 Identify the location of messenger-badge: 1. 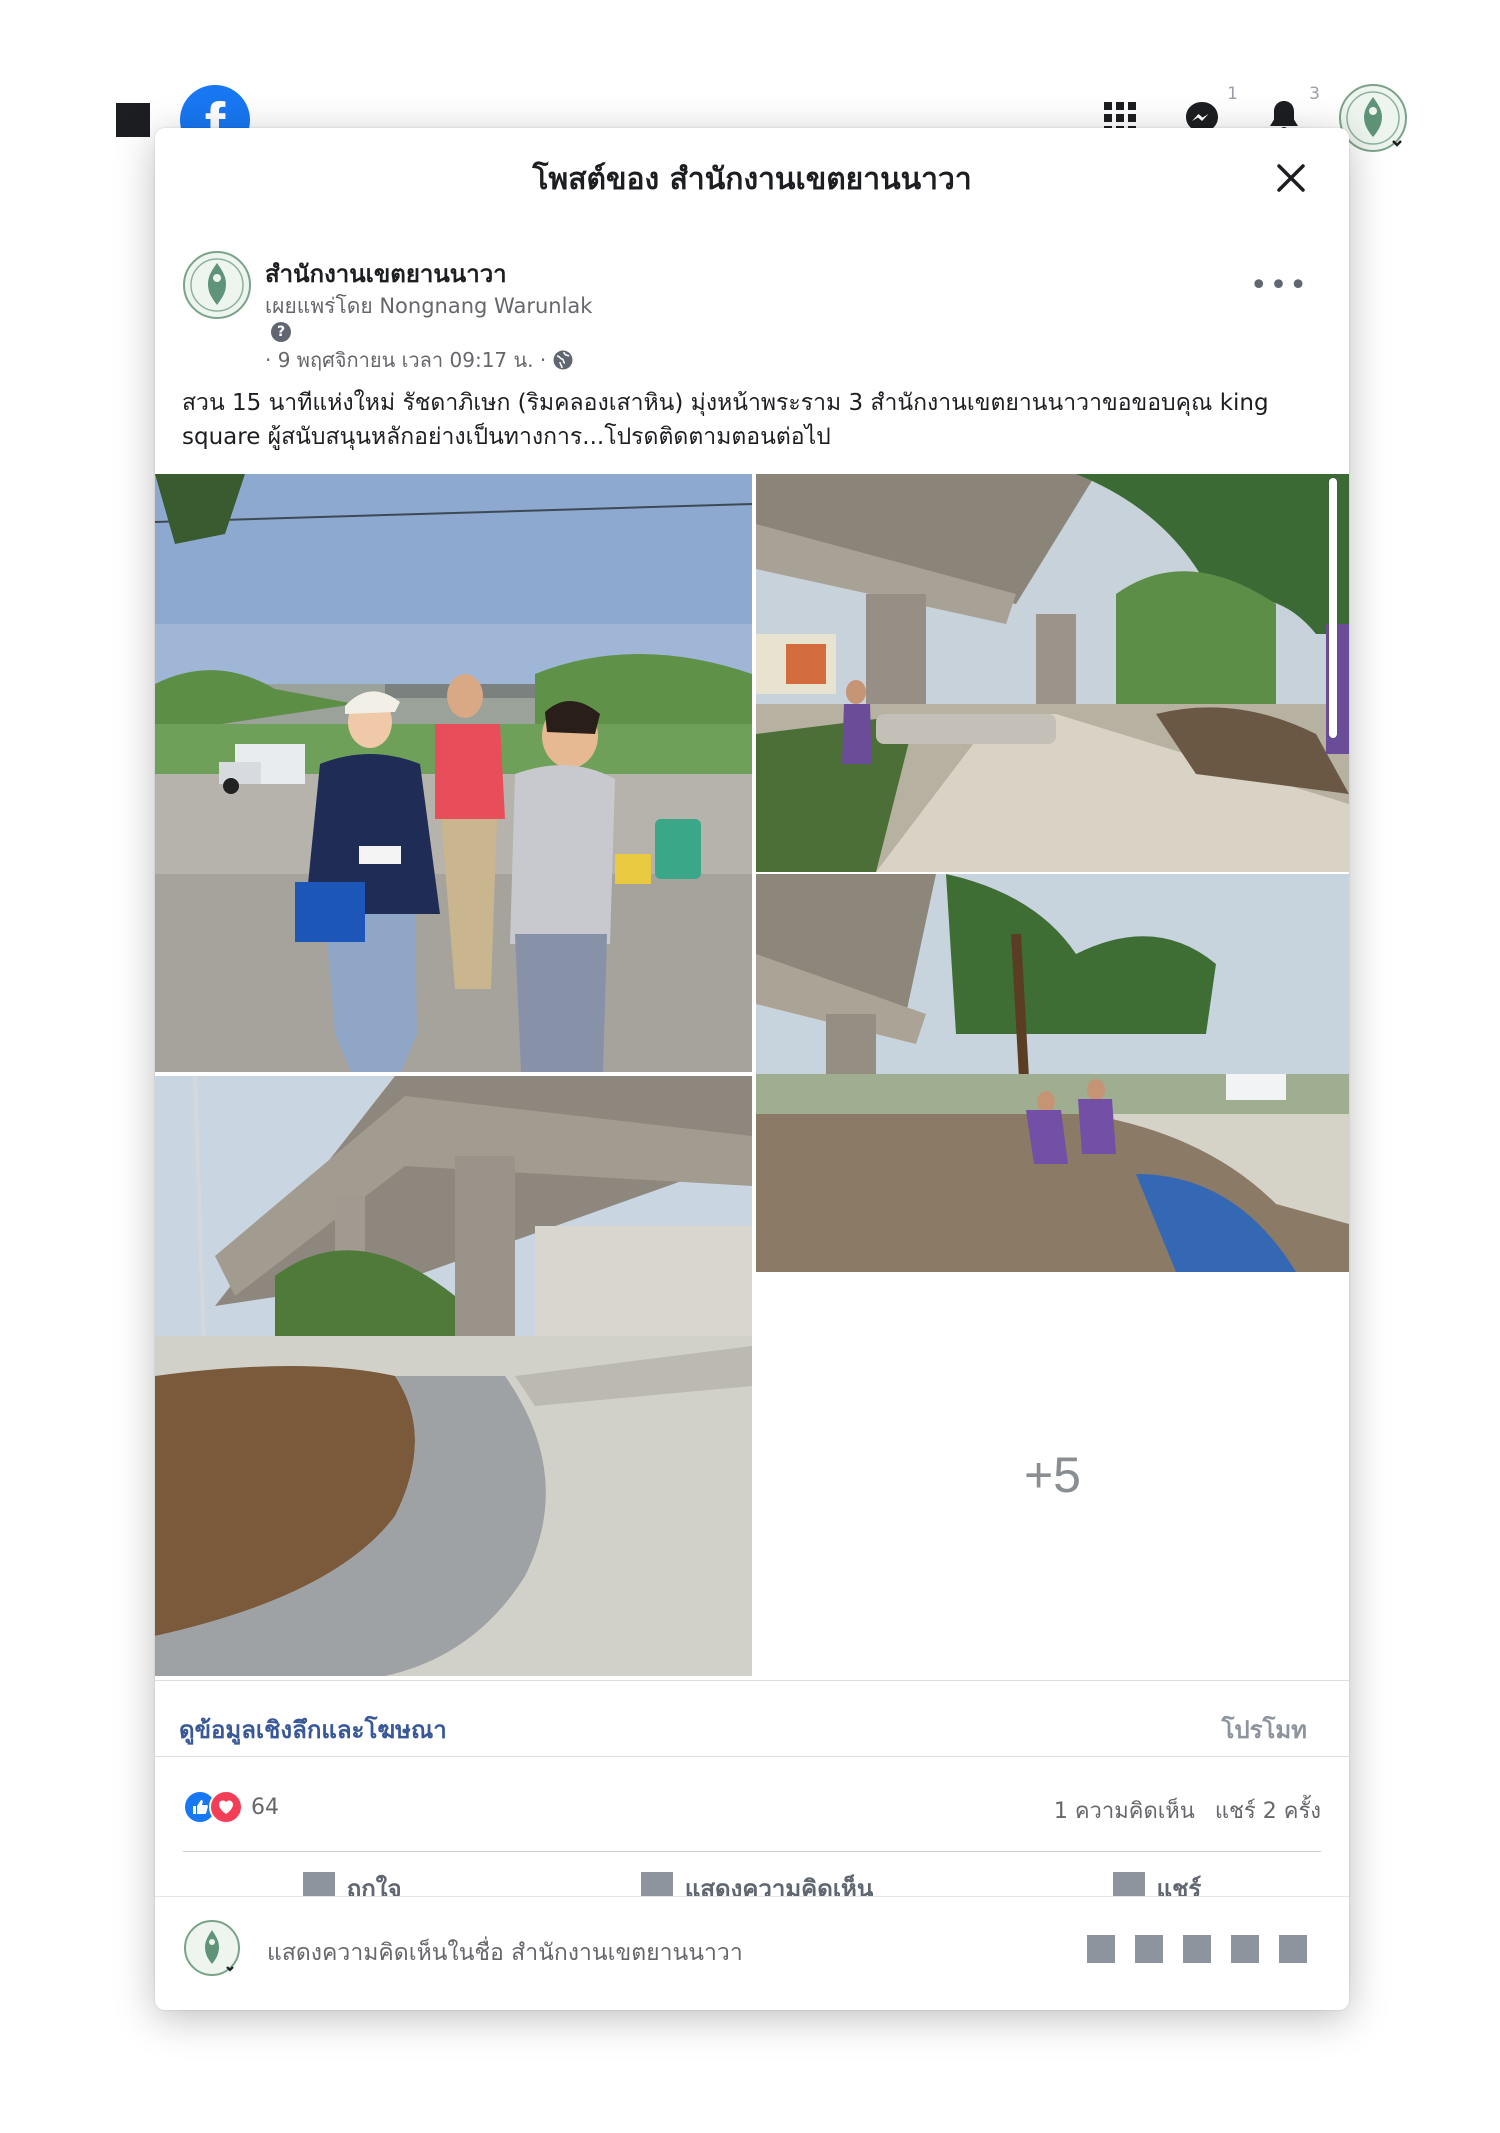
(1232, 94).